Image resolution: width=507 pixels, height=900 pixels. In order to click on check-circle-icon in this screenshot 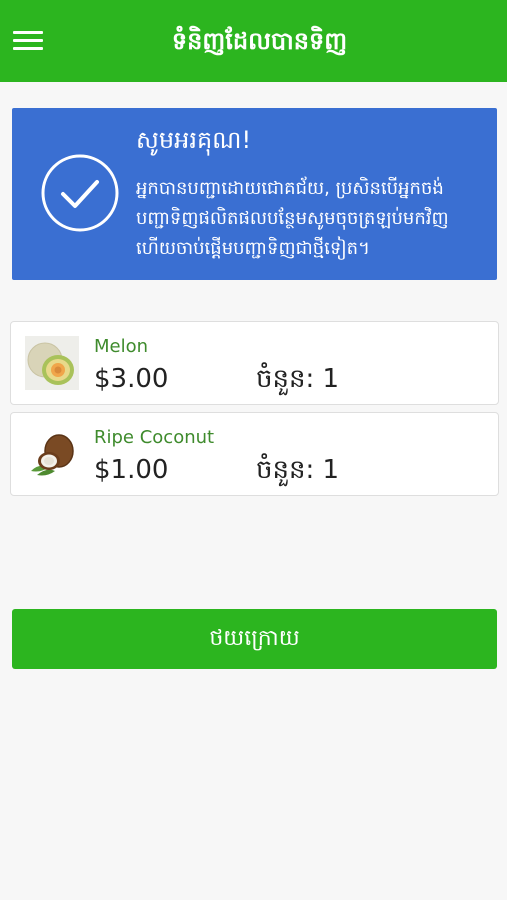, I will do `click(80, 193)`.